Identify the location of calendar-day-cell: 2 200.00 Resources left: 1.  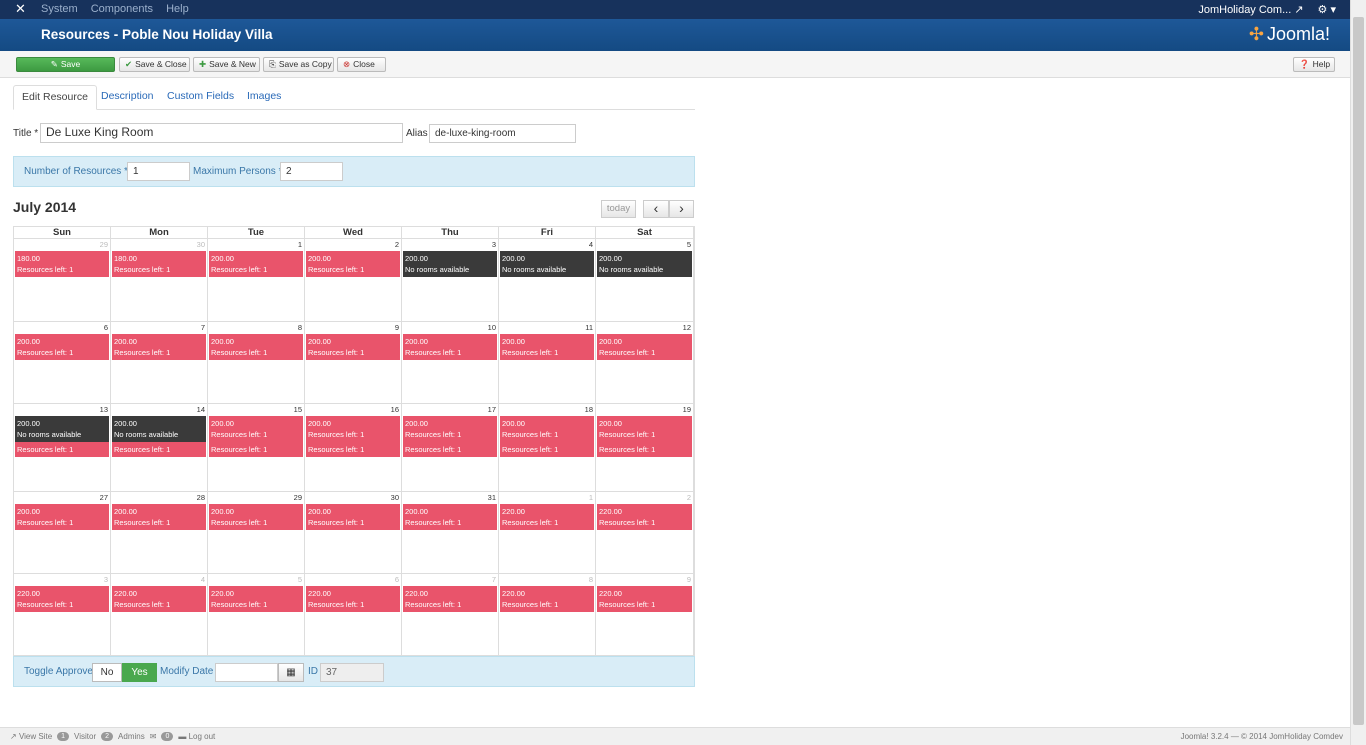
(353, 280).